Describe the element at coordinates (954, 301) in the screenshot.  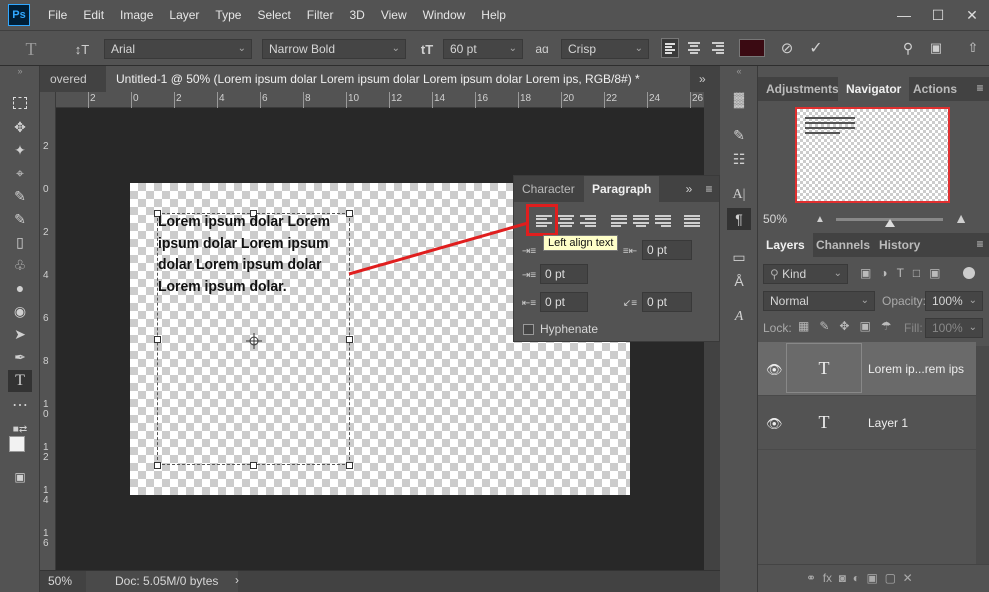
I see `opacity-input: 100% ⌄` at that location.